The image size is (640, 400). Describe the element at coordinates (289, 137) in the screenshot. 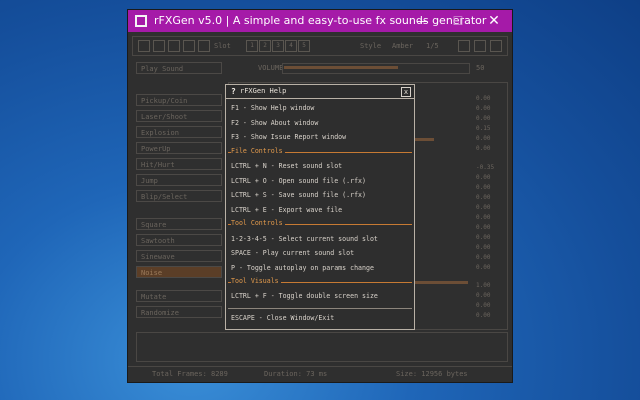

I see `help-line: F3 - Show Issue Report window` at that location.